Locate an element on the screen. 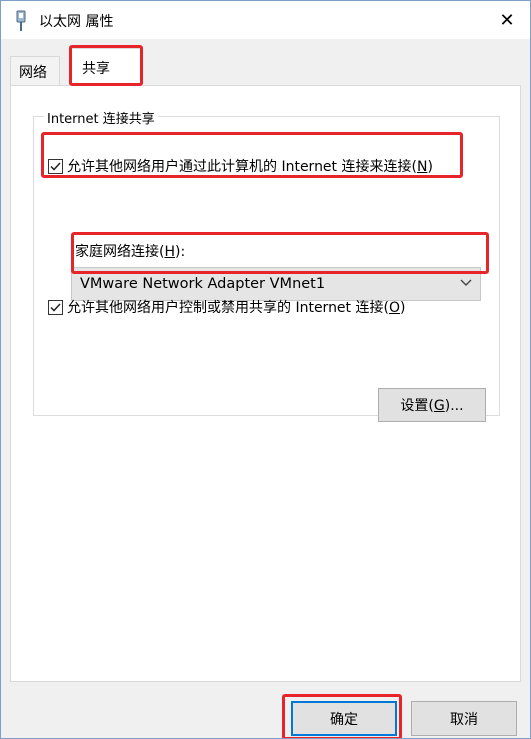 The height and width of the screenshot is (739, 531). group-title: Internet 连接共享 is located at coordinates (101, 117).